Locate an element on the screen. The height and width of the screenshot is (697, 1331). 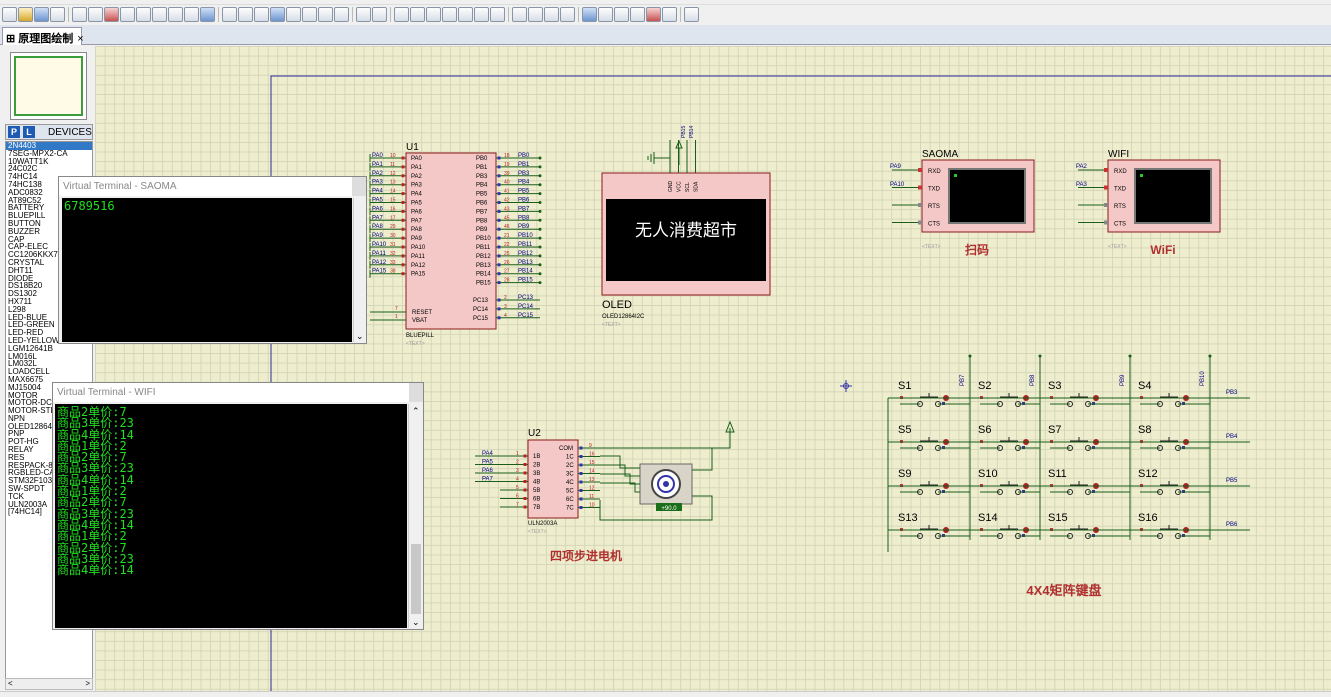
block-copy-icon is located at coordinates (449, 14).